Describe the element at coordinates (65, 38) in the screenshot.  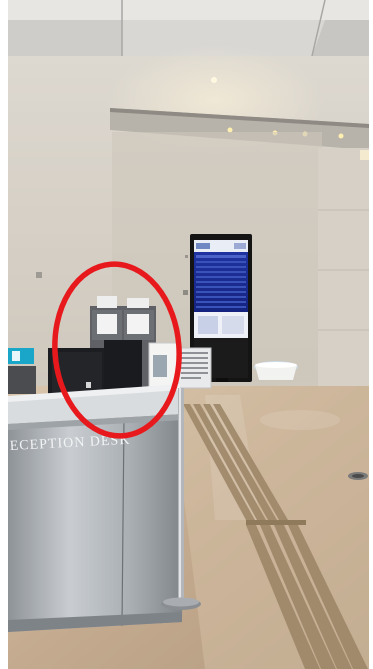
I see `ceiling-panel-left` at that location.